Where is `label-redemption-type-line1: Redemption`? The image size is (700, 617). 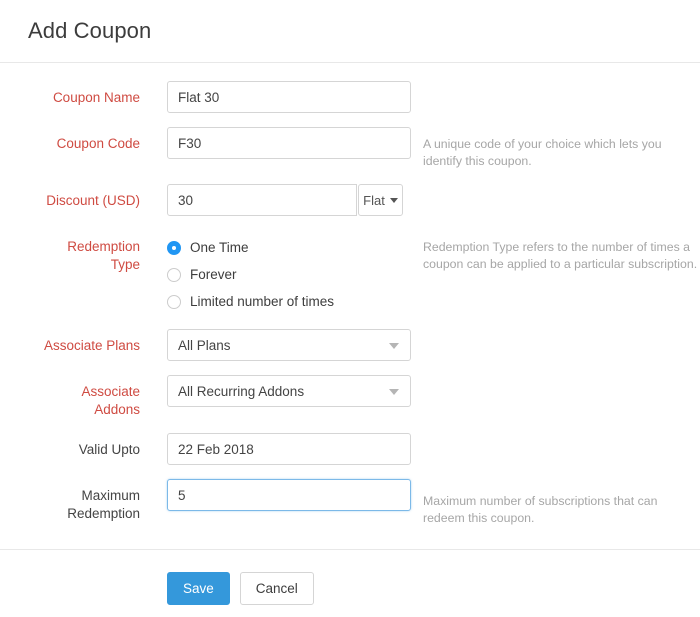 label-redemption-type-line1: Redemption is located at coordinates (103, 246).